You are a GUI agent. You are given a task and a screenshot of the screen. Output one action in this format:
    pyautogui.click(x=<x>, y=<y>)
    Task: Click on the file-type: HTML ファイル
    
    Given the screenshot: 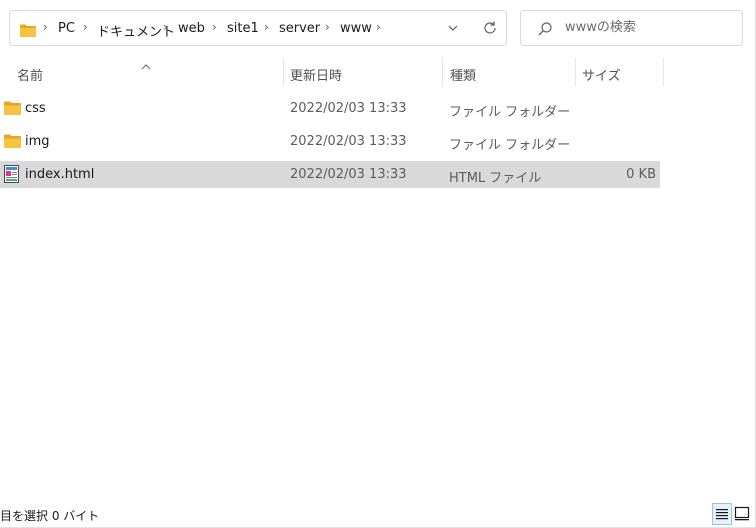 What is the action you would take?
    pyautogui.click(x=495, y=178)
    